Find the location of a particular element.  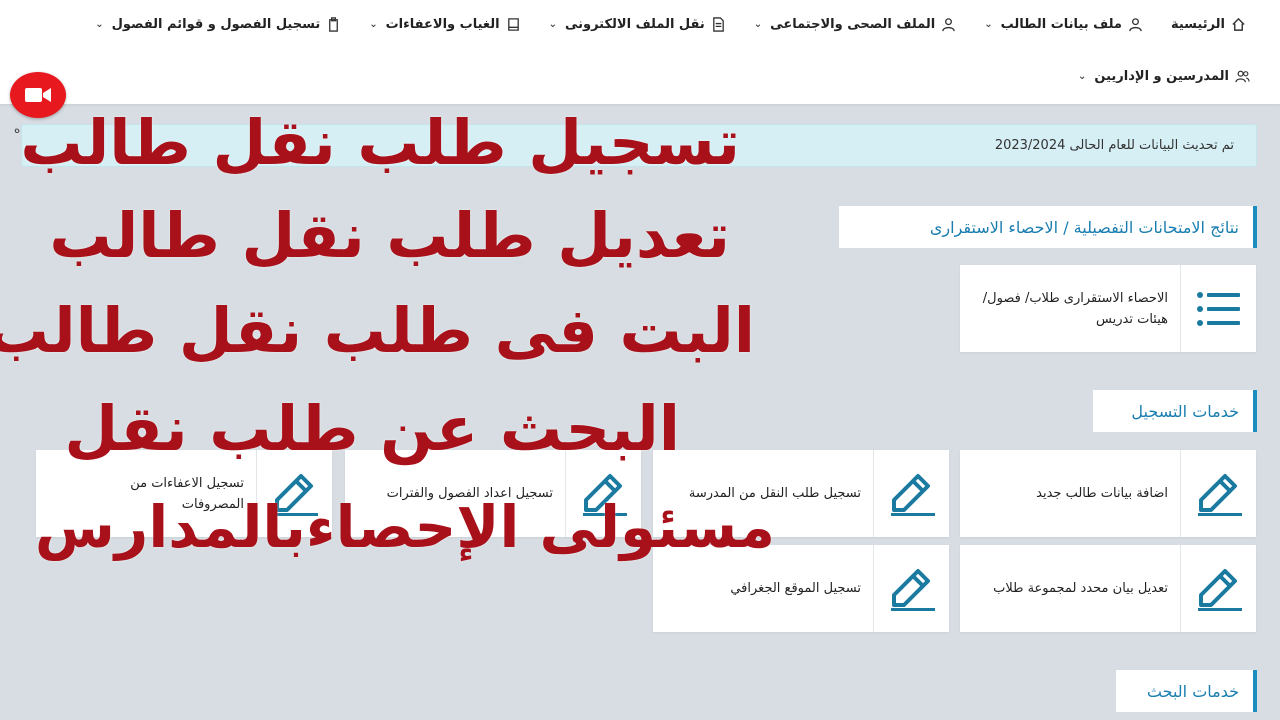

section-title-search: خدمات البحث is located at coordinates (1186, 691).